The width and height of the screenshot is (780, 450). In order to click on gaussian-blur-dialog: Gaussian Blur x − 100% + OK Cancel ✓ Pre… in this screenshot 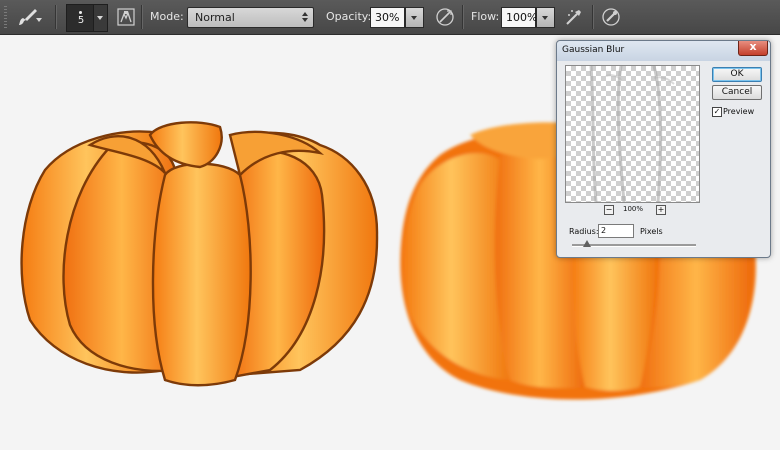, I will do `click(663, 149)`.